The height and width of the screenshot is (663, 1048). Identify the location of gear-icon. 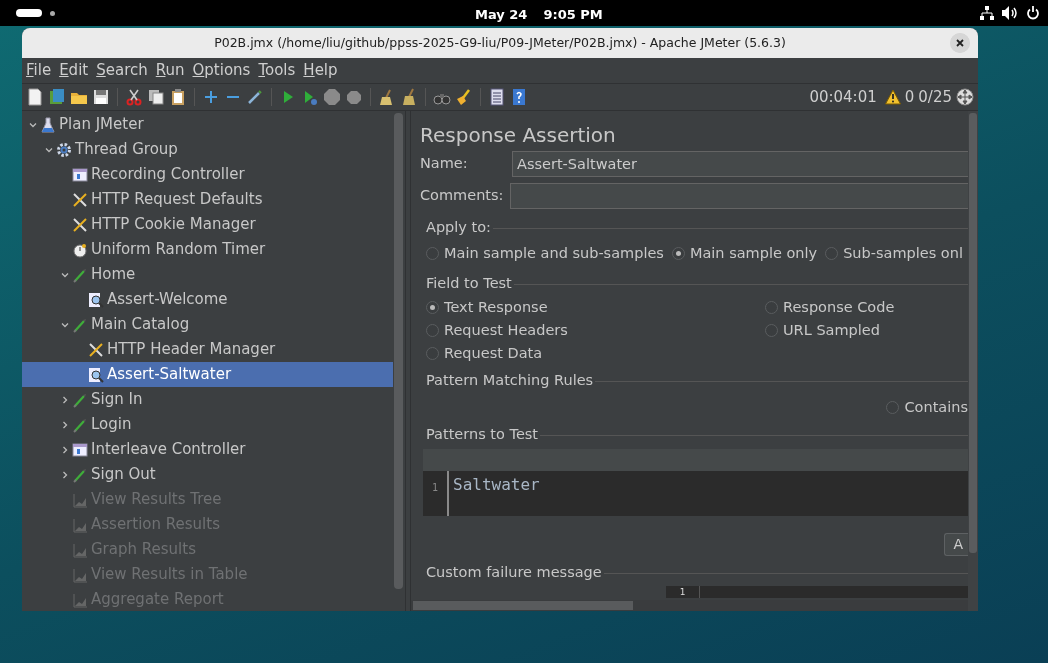
(64, 149).